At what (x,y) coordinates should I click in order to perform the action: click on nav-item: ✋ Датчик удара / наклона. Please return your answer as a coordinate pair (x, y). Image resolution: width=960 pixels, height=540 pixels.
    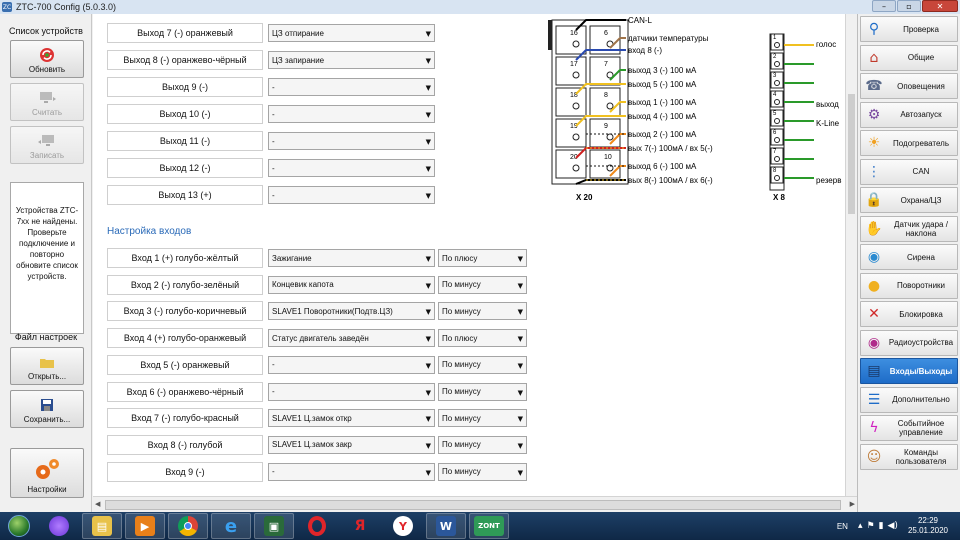
    Looking at the image, I should click on (909, 228).